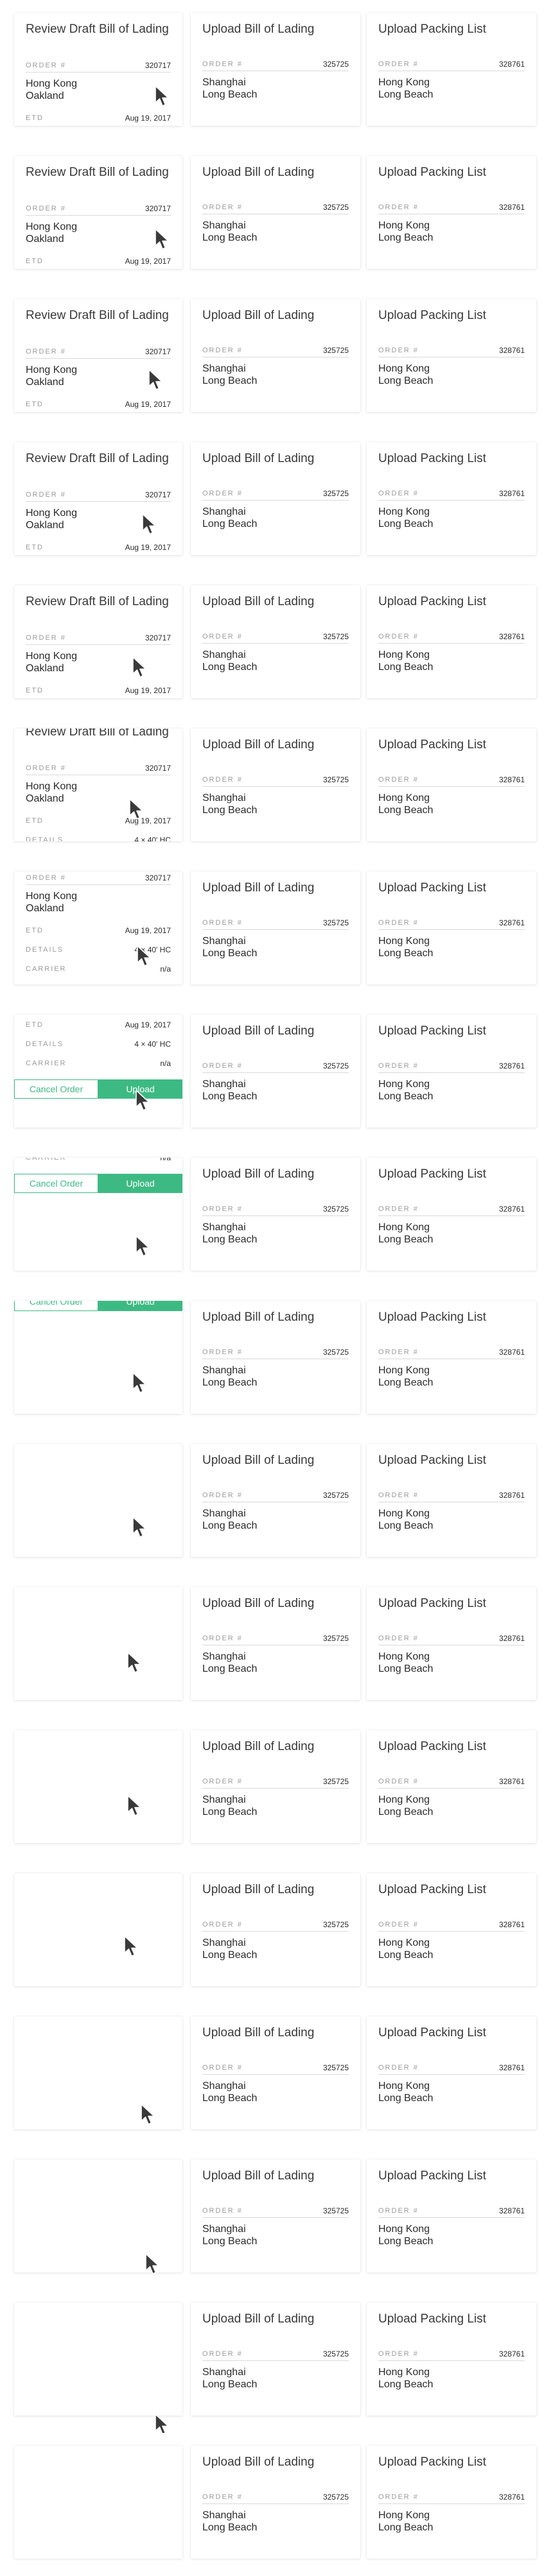 Image resolution: width=553 pixels, height=2576 pixels. Describe the element at coordinates (512, 636) in the screenshot. I see `order-number: 328761` at that location.